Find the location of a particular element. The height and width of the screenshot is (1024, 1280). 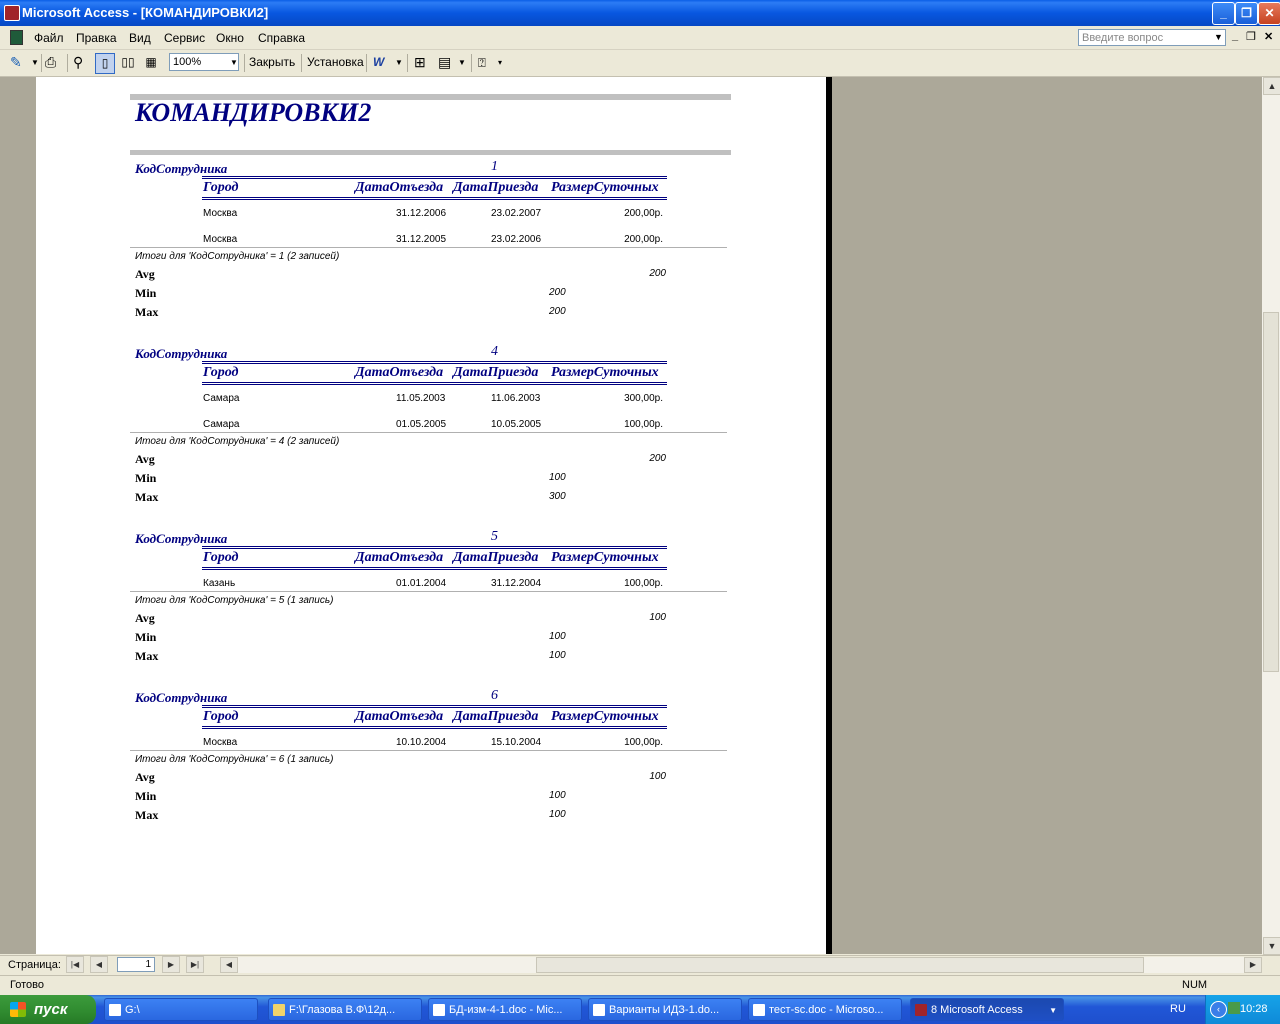

restore-button: ❐ is located at coordinates (1246, 13).